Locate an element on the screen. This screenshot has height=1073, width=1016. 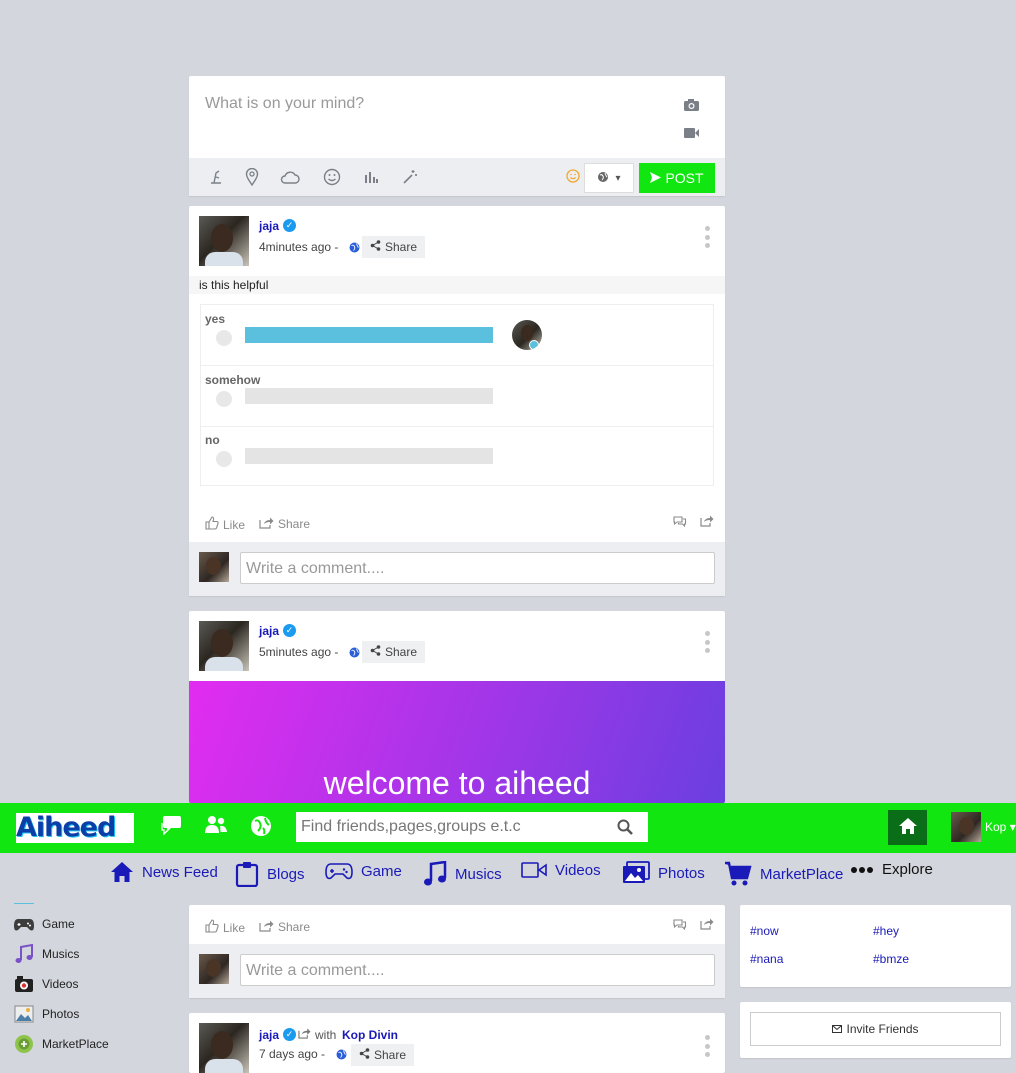
poll-option-label: no is located at coordinates (212, 440).